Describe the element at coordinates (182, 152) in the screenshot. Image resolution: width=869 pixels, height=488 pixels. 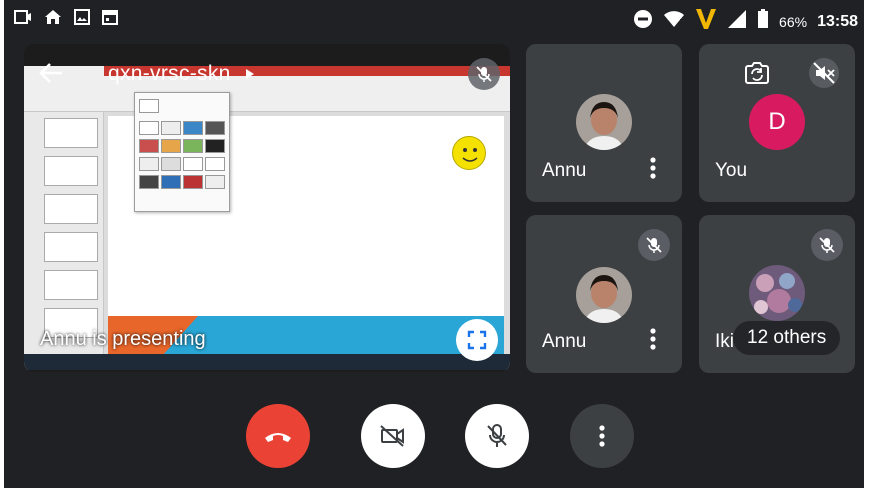
I see `themes-dropdown` at that location.